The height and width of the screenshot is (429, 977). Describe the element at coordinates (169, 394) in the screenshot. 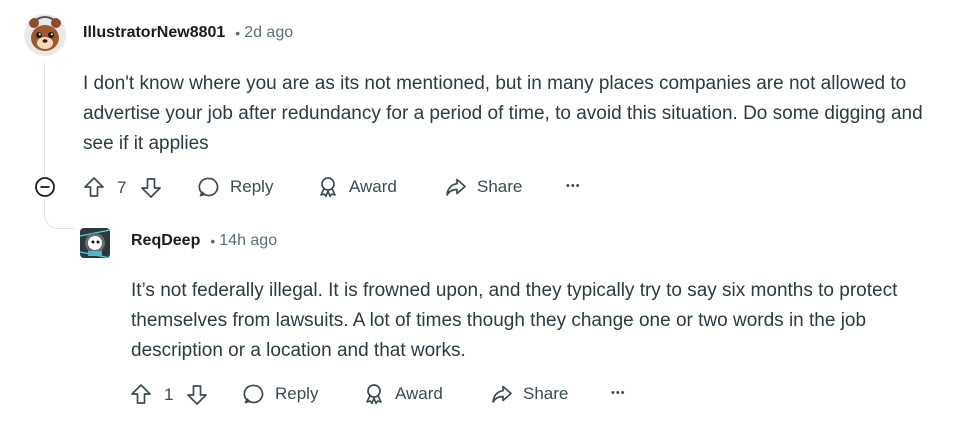

I see `vote-count: 1` at that location.